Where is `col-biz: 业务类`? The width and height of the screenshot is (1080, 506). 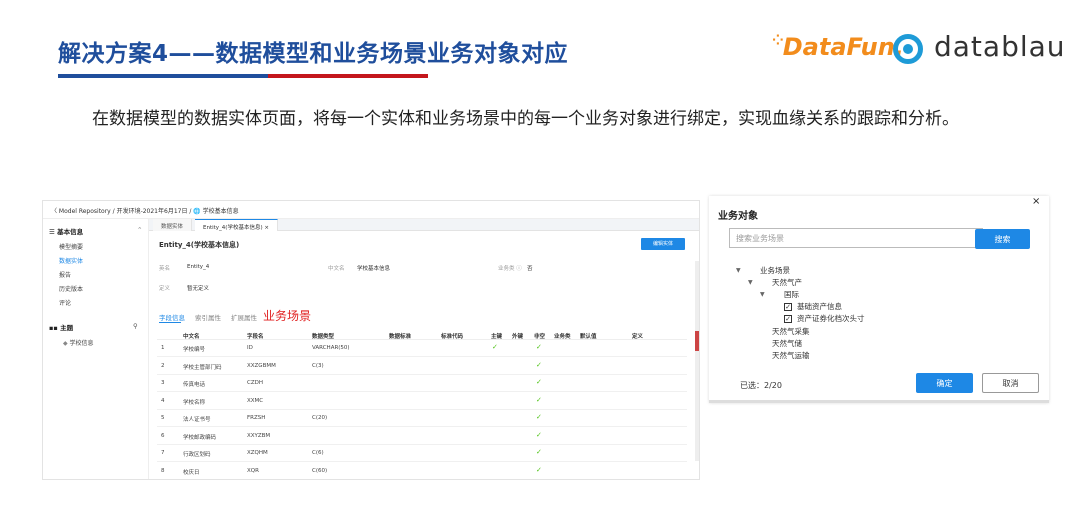 col-biz: 业务类 is located at coordinates (562, 337).